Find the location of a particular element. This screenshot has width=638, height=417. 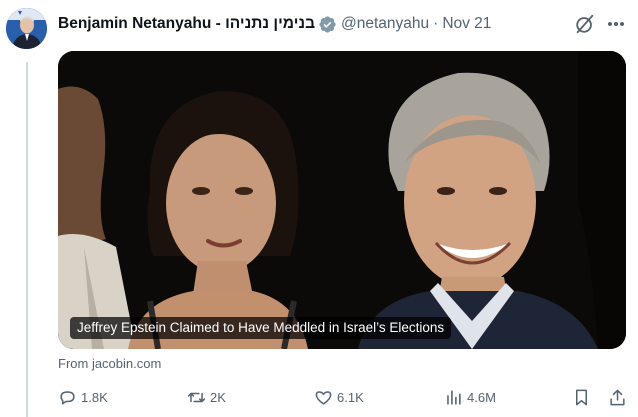

tweet-date: Nov 21 is located at coordinates (466, 24).